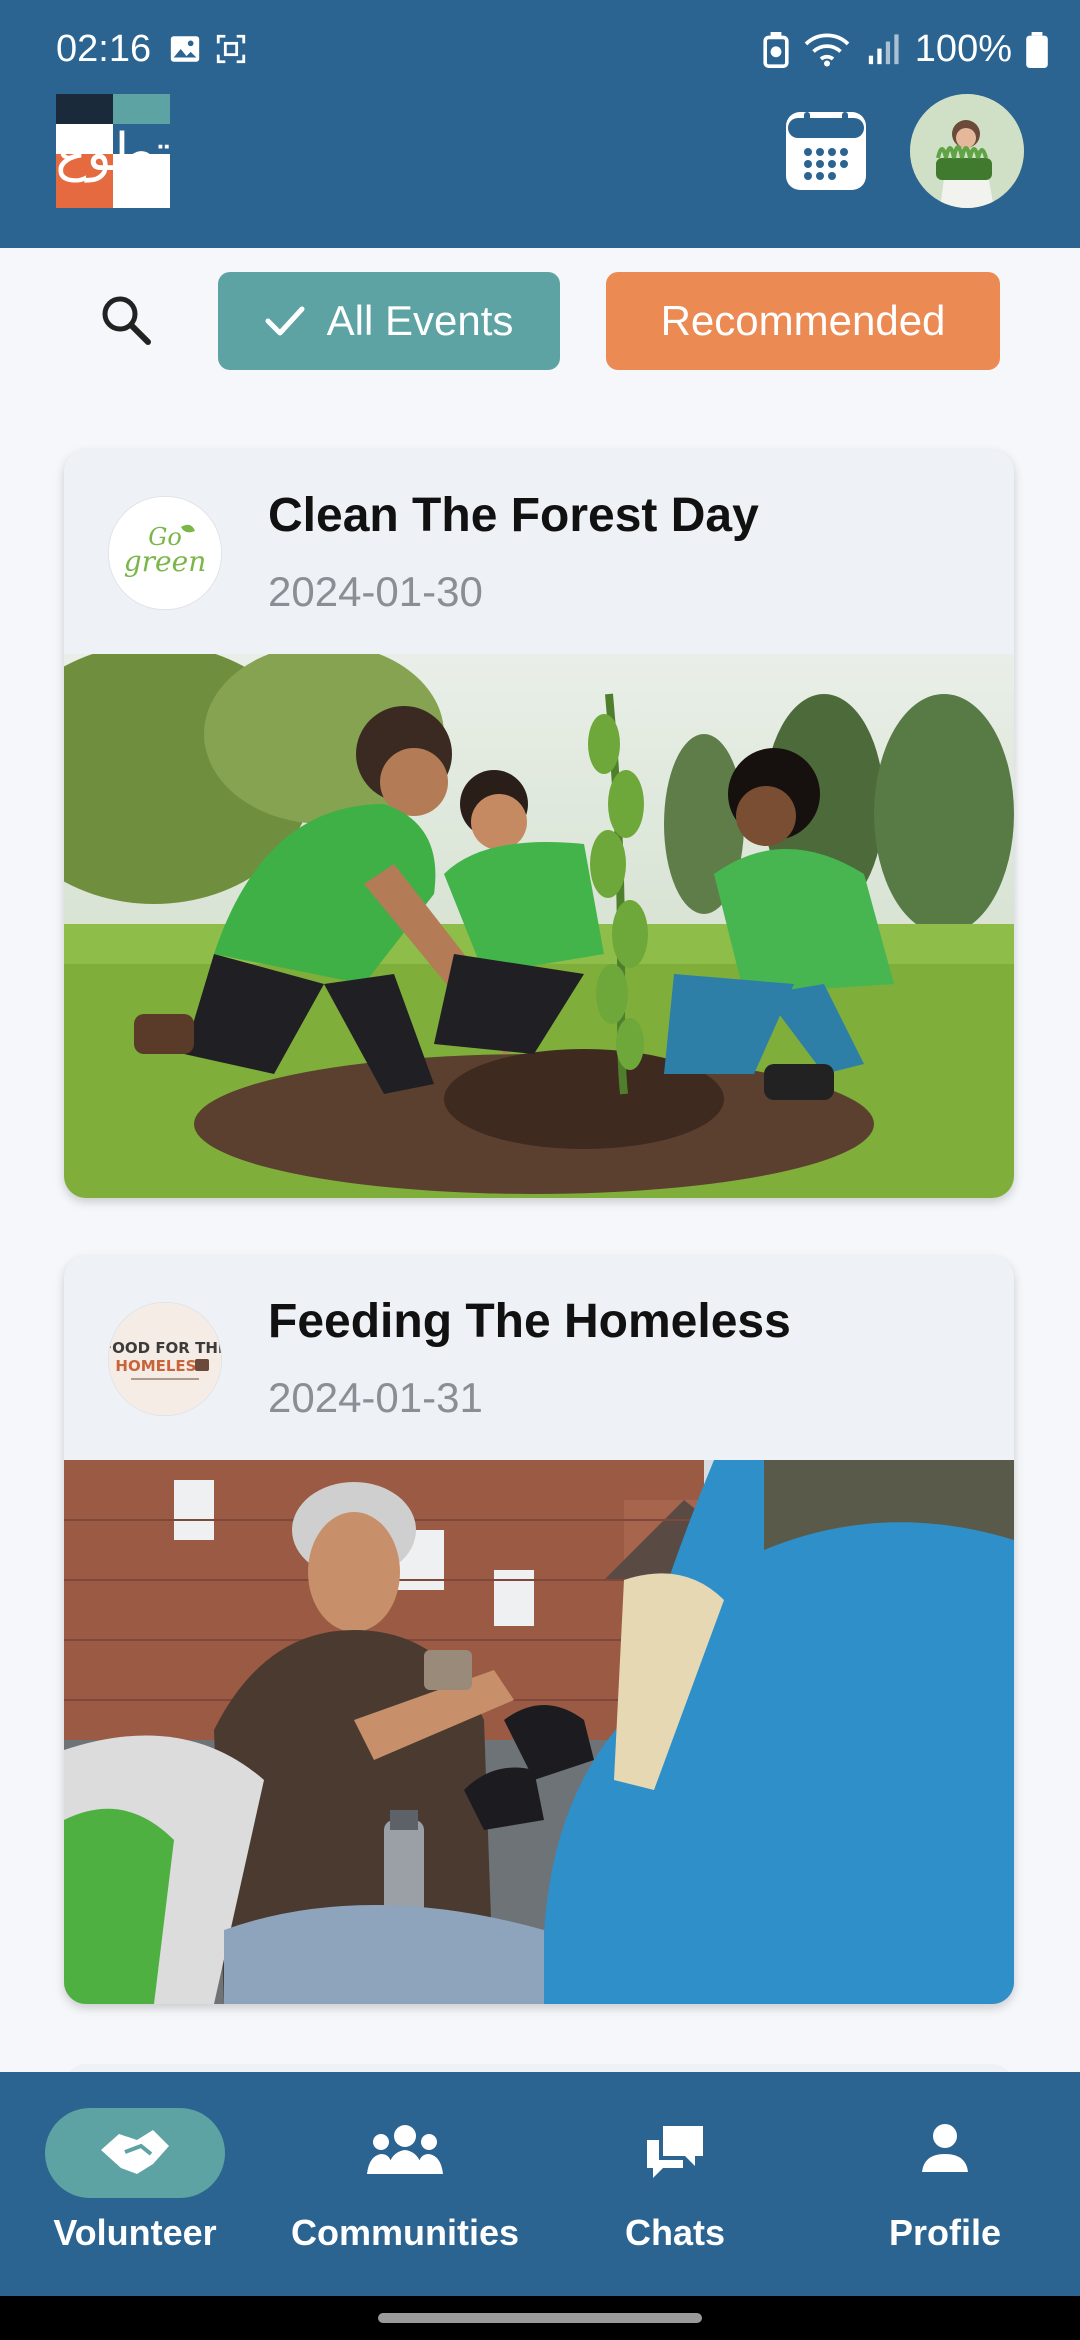 The width and height of the screenshot is (1080, 2340). What do you see at coordinates (540, 2318) in the screenshot?
I see `home-gesture-bar` at bounding box center [540, 2318].